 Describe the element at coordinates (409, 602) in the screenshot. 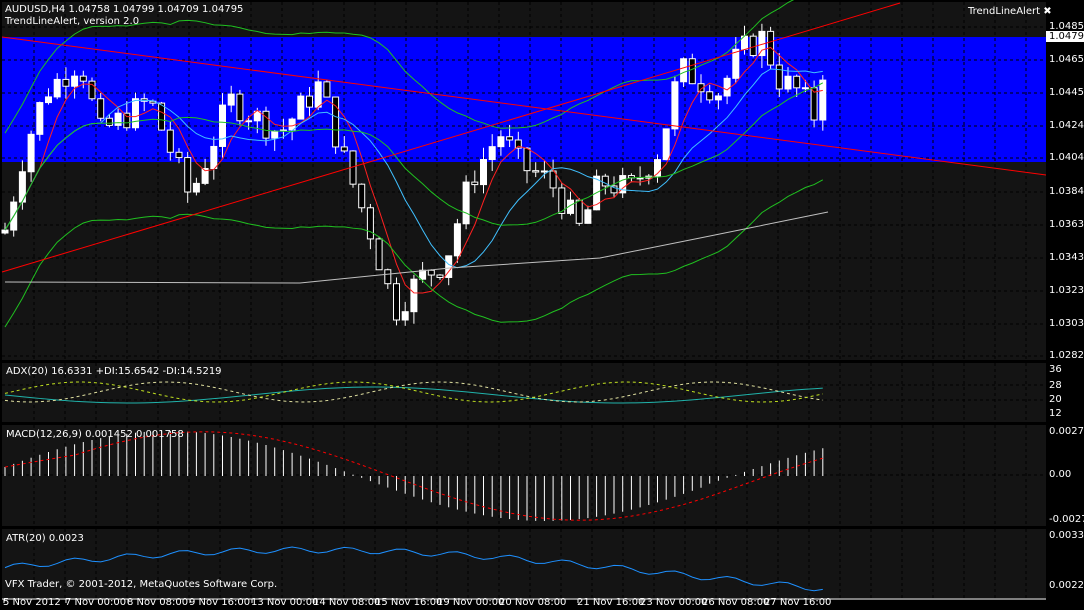

I see `time-axis-label: 15 Nov 16:00` at that location.